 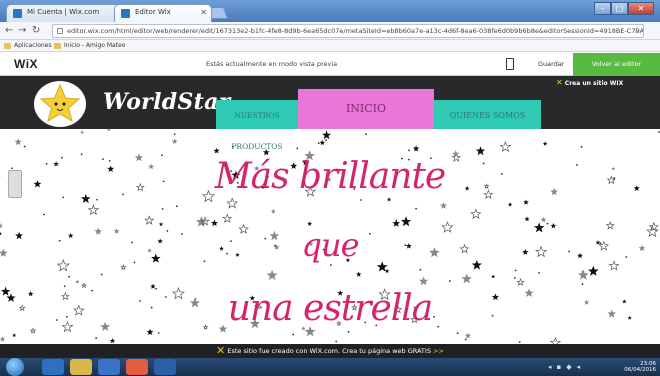 What do you see at coordinates (95, 45) in the screenshot?
I see `bookmark-label: Inicio - Amigo Mateo` at bounding box center [95, 45].